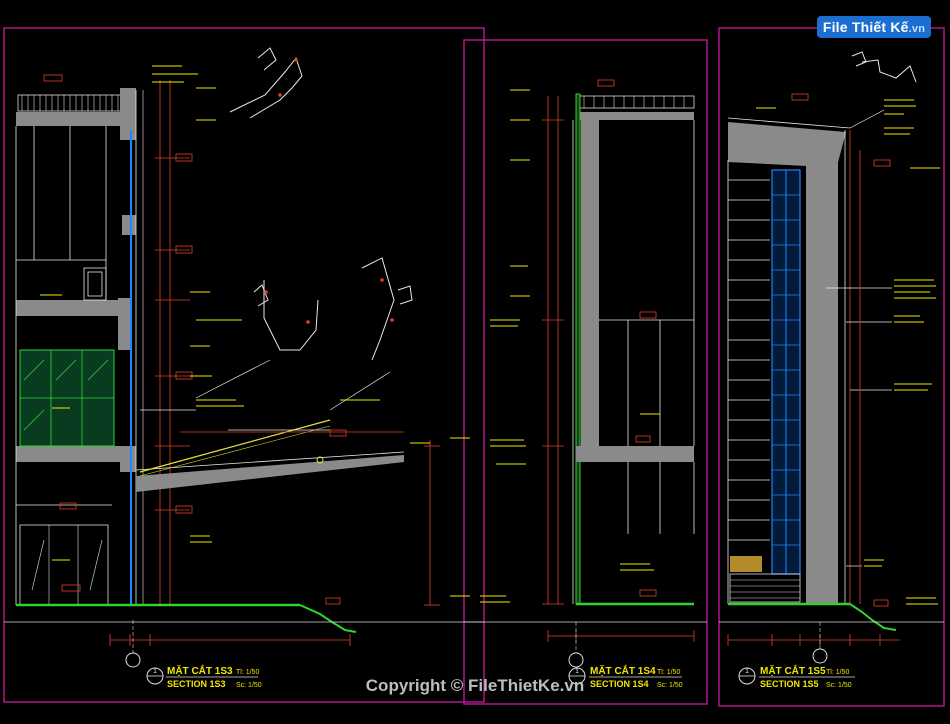  What do you see at coordinates (865, 27) in the screenshot?
I see `logo-text: File Thiết Kế` at bounding box center [865, 27].